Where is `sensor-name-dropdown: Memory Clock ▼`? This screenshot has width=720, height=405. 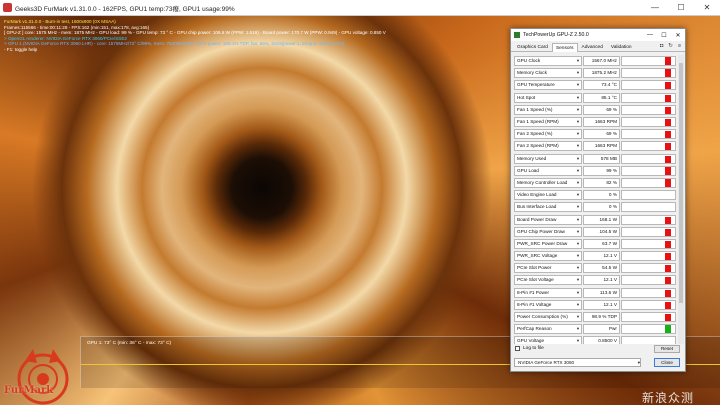
sensor-name-dropdown: Memory Clock ▼ is located at coordinates (548, 73).